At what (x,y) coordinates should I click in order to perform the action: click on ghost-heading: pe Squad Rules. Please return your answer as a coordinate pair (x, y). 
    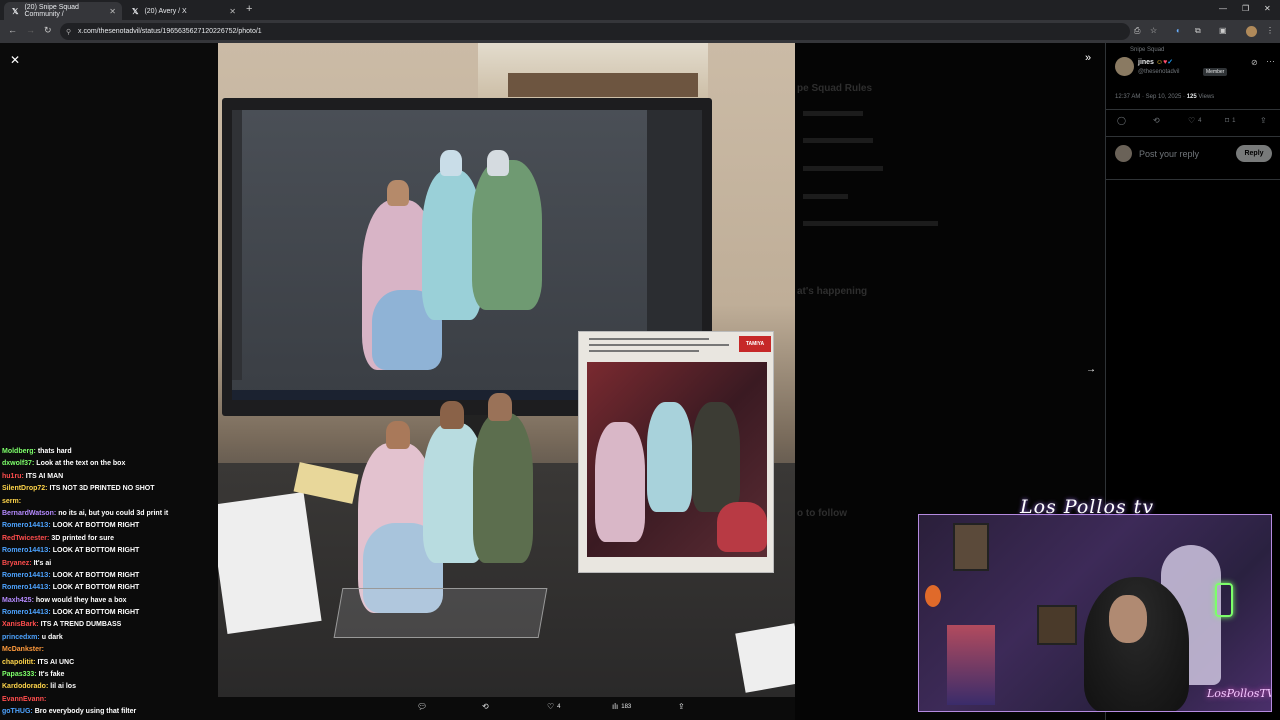
    Looking at the image, I should click on (835, 88).